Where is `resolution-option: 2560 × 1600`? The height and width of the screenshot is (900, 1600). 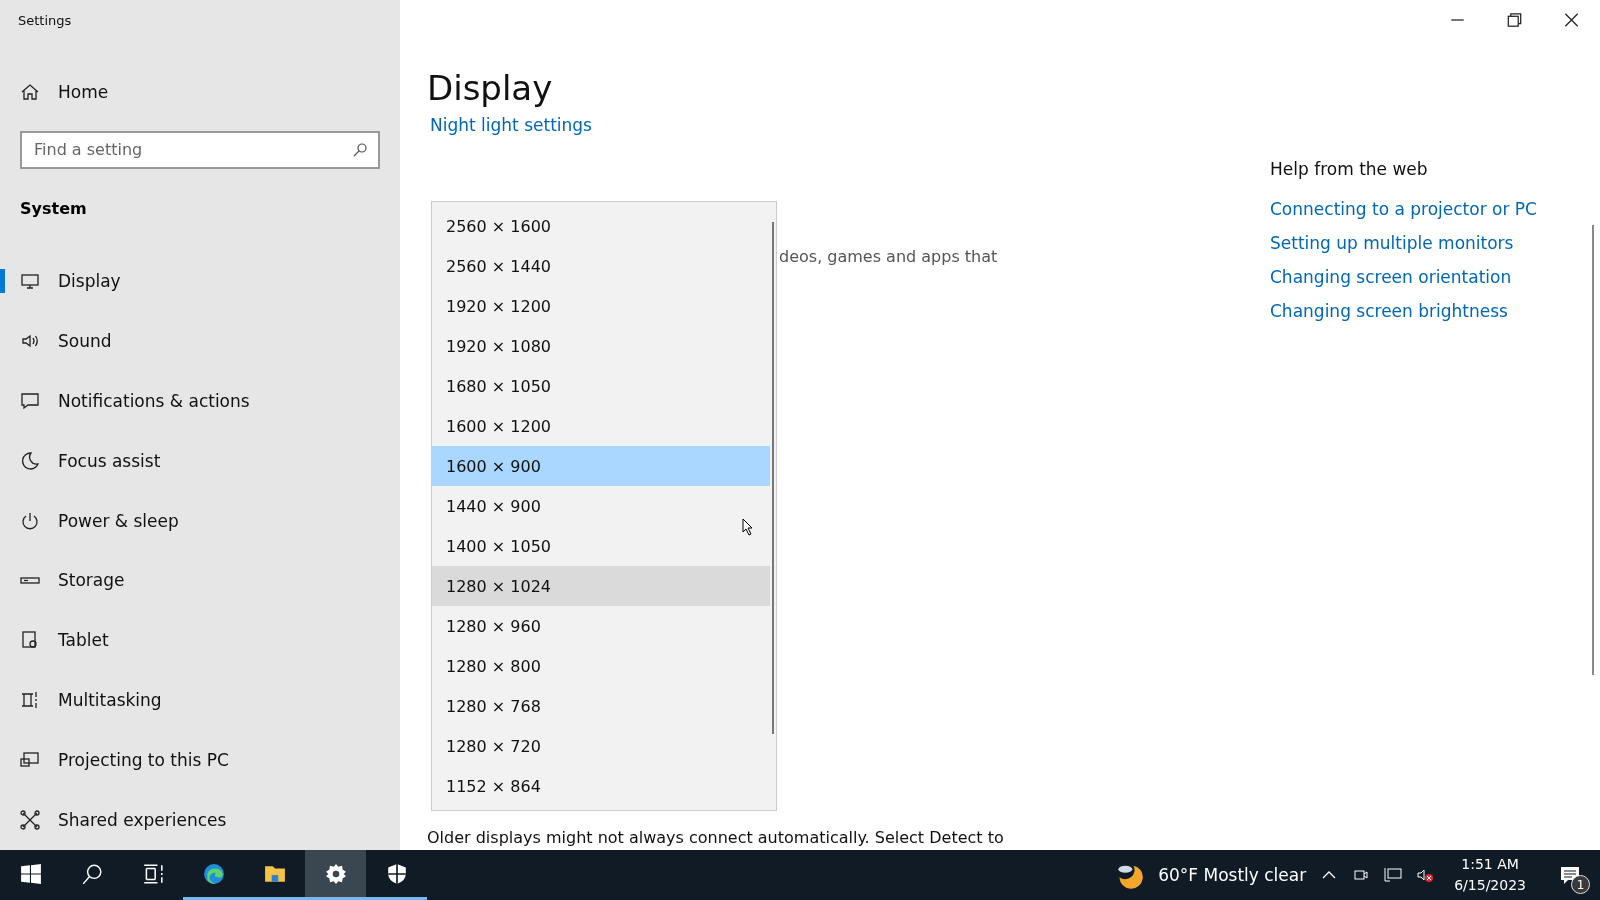 resolution-option: 2560 × 1600 is located at coordinates (601, 226).